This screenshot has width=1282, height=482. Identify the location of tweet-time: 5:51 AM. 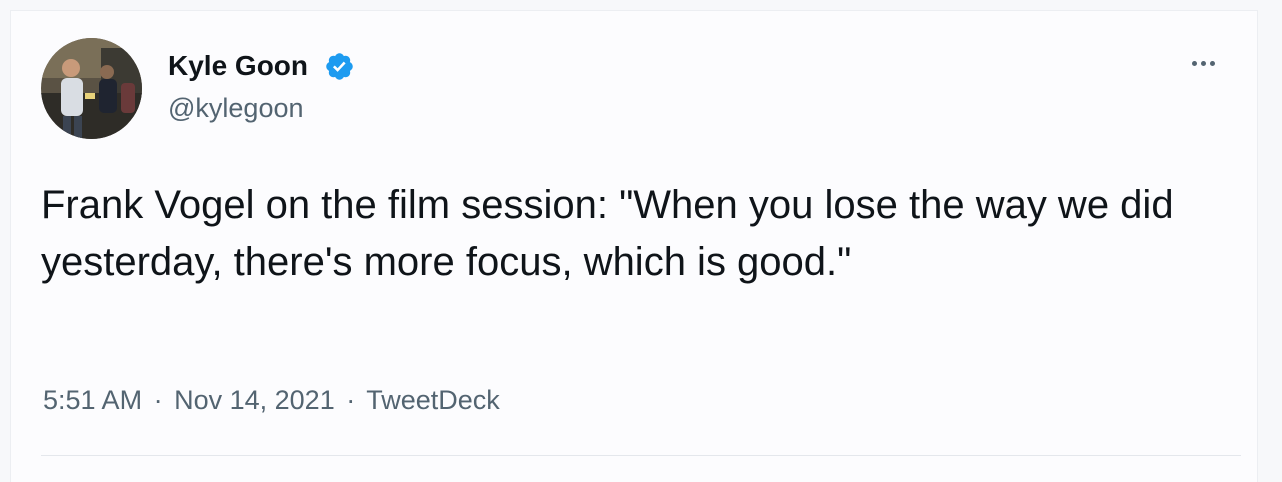
(92, 400).